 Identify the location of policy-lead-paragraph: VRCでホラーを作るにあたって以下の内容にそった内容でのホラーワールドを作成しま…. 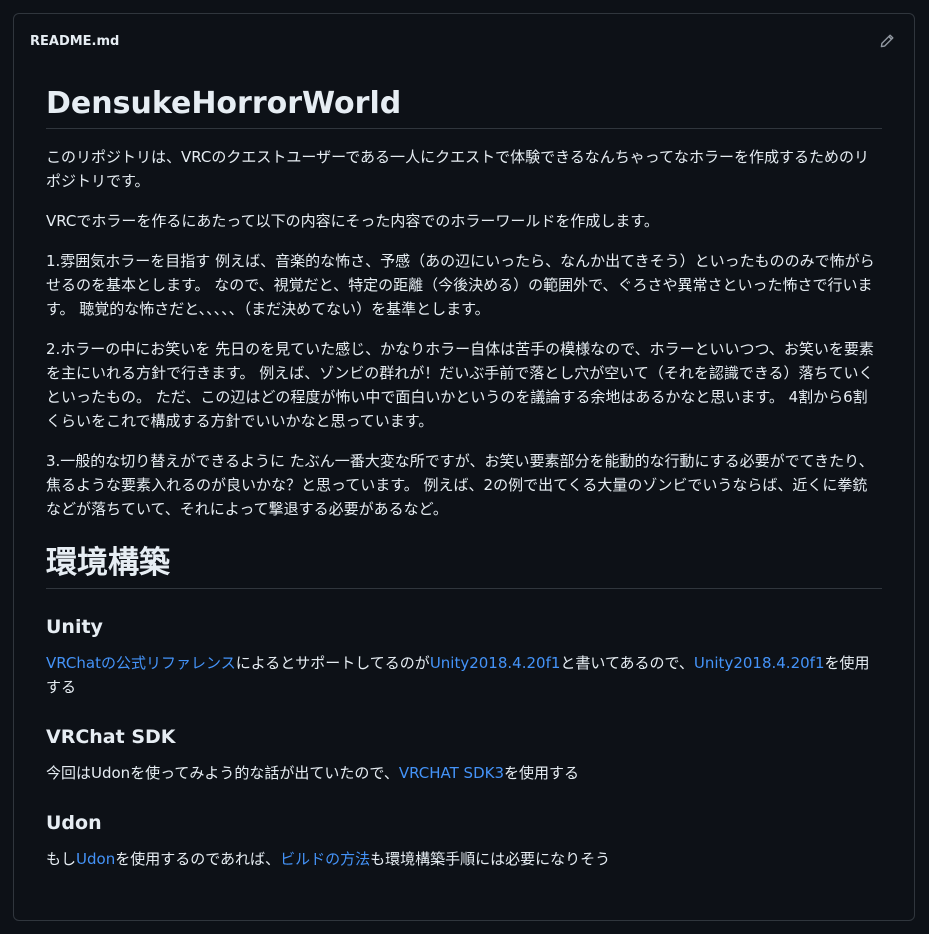
(352, 221).